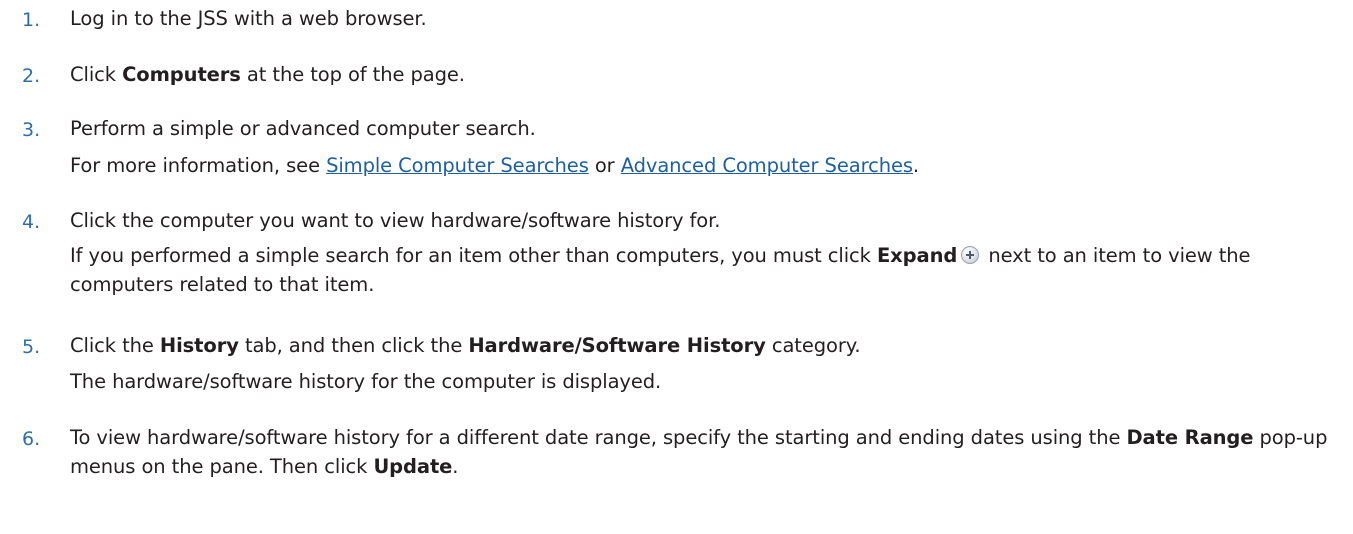  What do you see at coordinates (31, 347) in the screenshot?
I see `step-number: 5.` at bounding box center [31, 347].